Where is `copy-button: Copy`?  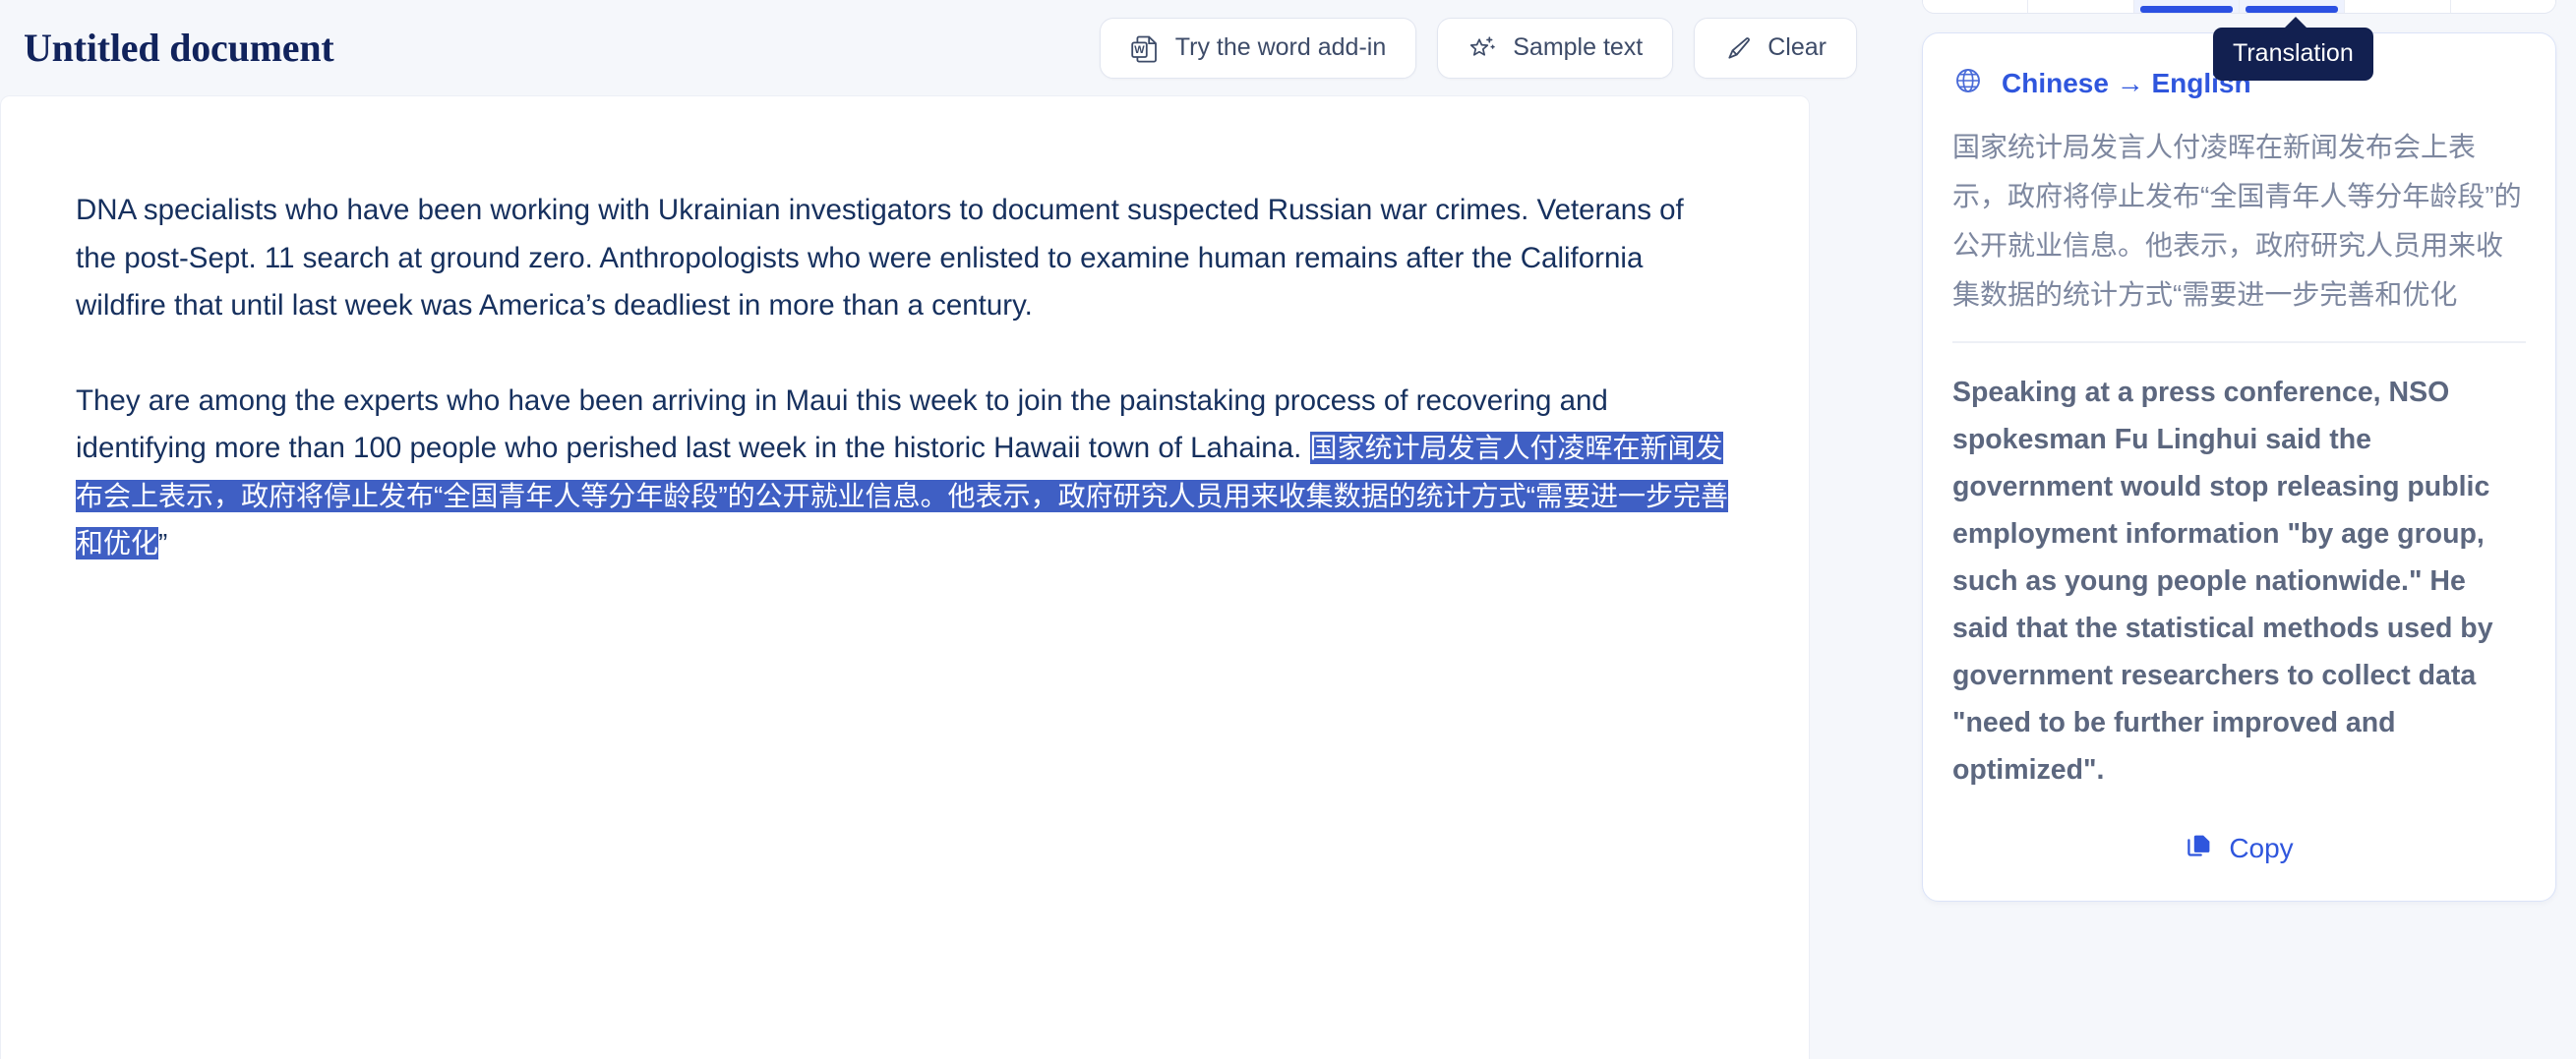 copy-button: Copy is located at coordinates (2239, 849).